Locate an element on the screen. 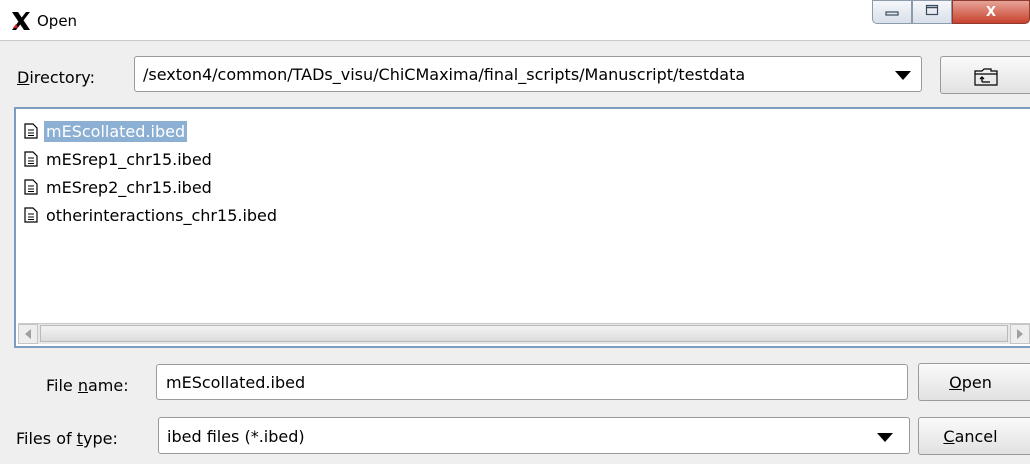  cancel-button: Cancel is located at coordinates (974, 436).